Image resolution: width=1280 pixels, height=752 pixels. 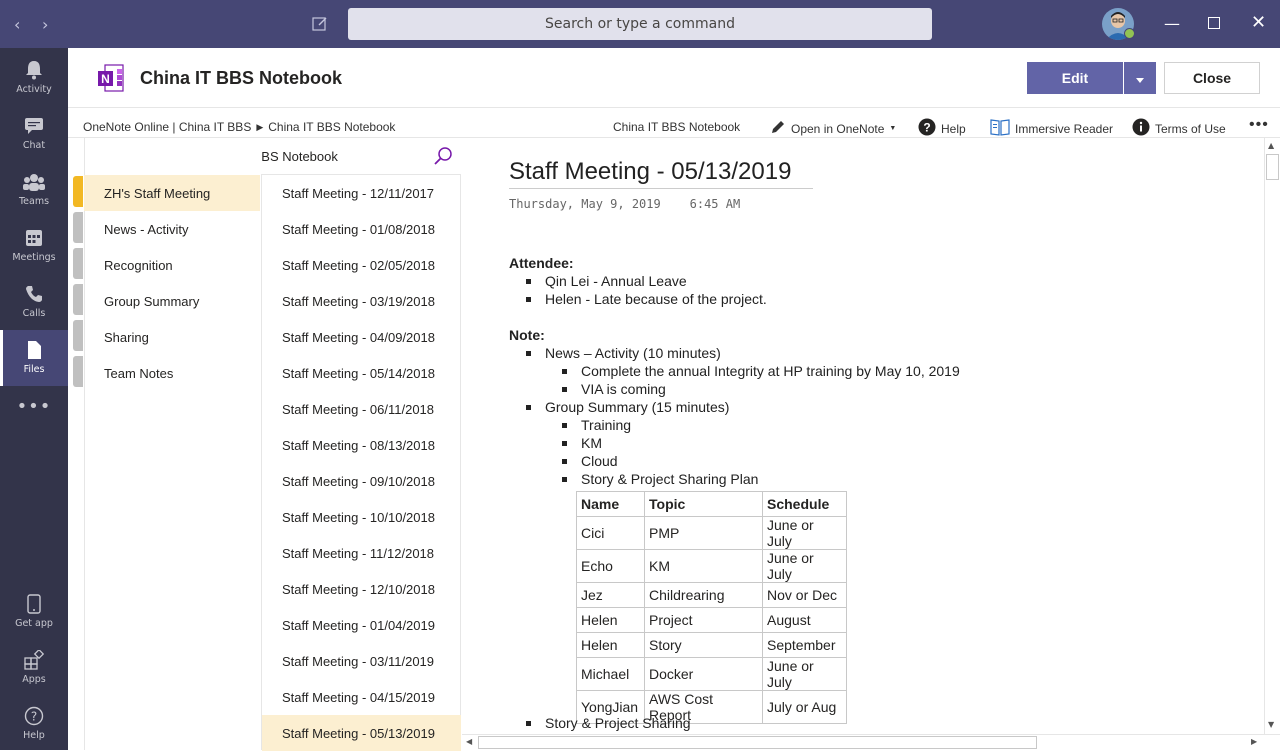 What do you see at coordinates (1214, 23) in the screenshot?
I see `maximize-icon` at bounding box center [1214, 23].